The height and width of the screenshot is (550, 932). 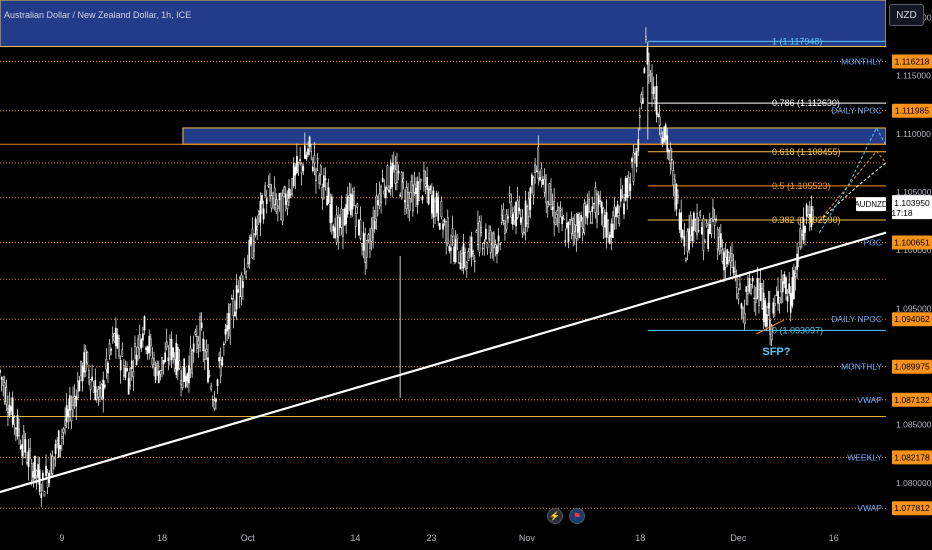 What do you see at coordinates (856, 111) in the screenshot?
I see `level-name-1: DAILY NPOC` at bounding box center [856, 111].